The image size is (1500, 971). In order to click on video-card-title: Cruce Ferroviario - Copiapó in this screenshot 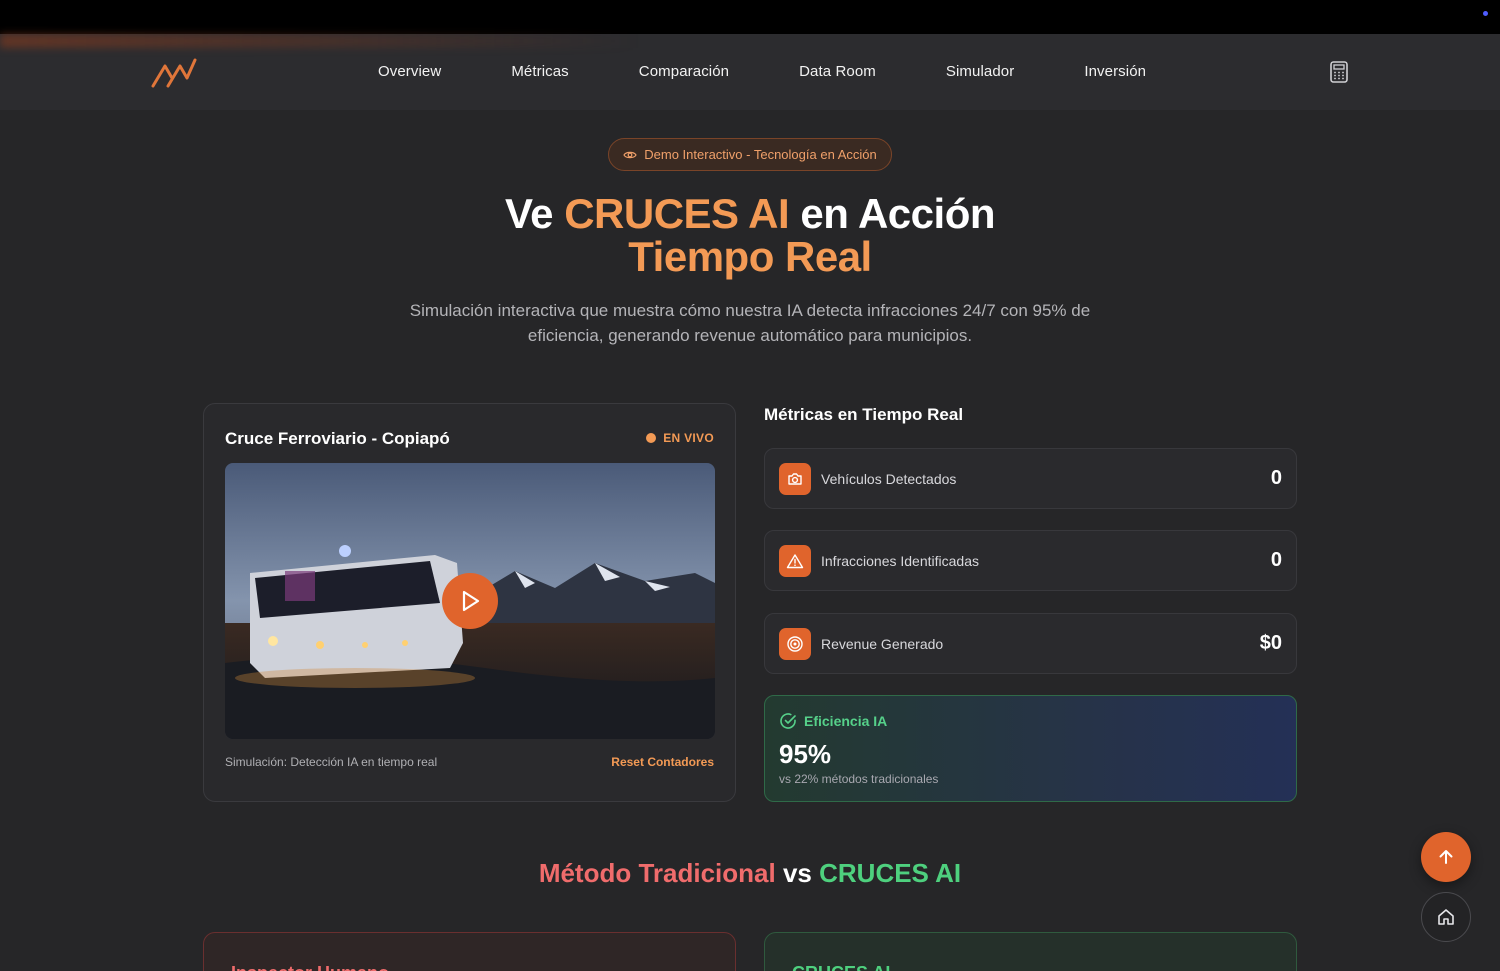, I will do `click(337, 438)`.